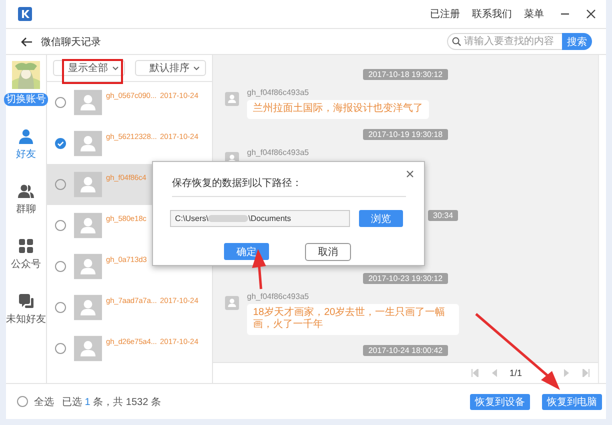  Describe the element at coordinates (26, 191) in the screenshot. I see `people-icon` at that location.